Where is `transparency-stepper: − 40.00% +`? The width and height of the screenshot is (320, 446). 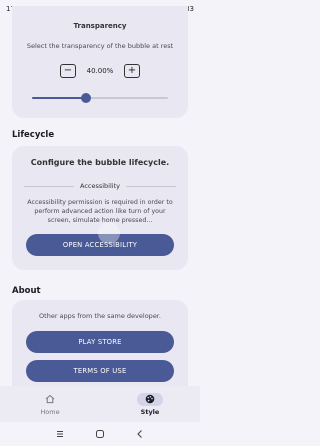 transparency-stepper: − 40.00% + is located at coordinates (100, 71).